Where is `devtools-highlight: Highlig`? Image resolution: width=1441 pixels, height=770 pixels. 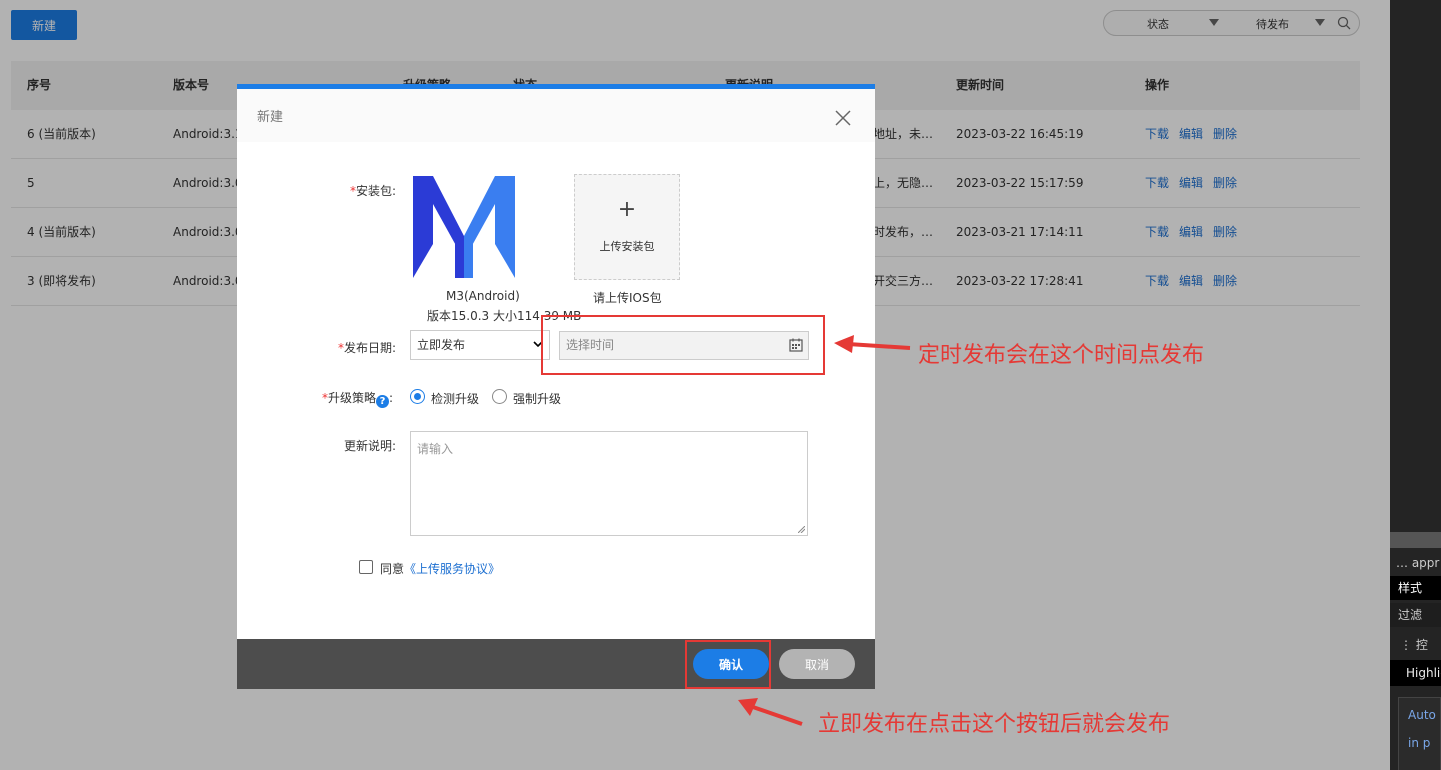 devtools-highlight: Highlig is located at coordinates (1415, 673).